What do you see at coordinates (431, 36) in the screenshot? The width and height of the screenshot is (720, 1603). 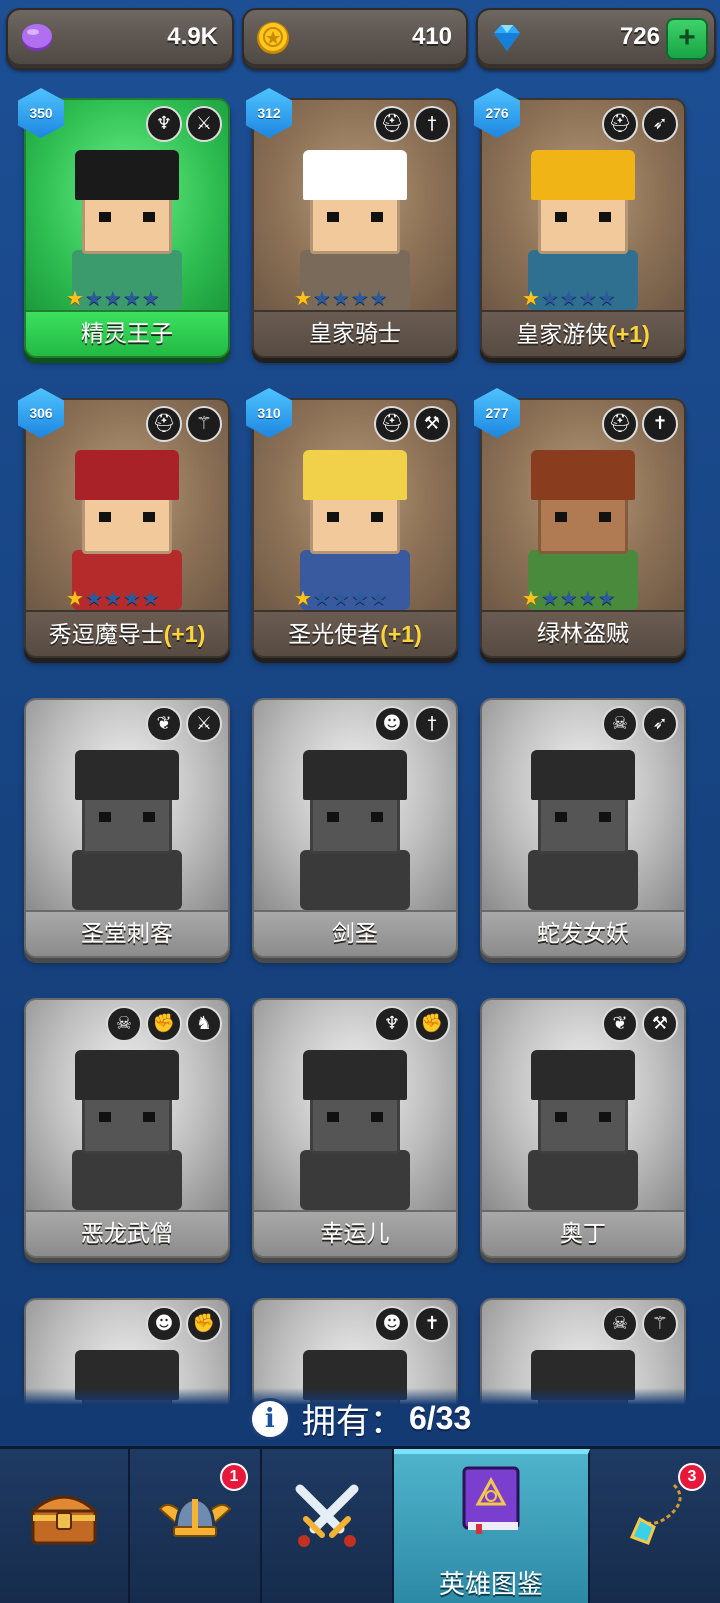 I see `currency-gold-value: 410` at bounding box center [431, 36].